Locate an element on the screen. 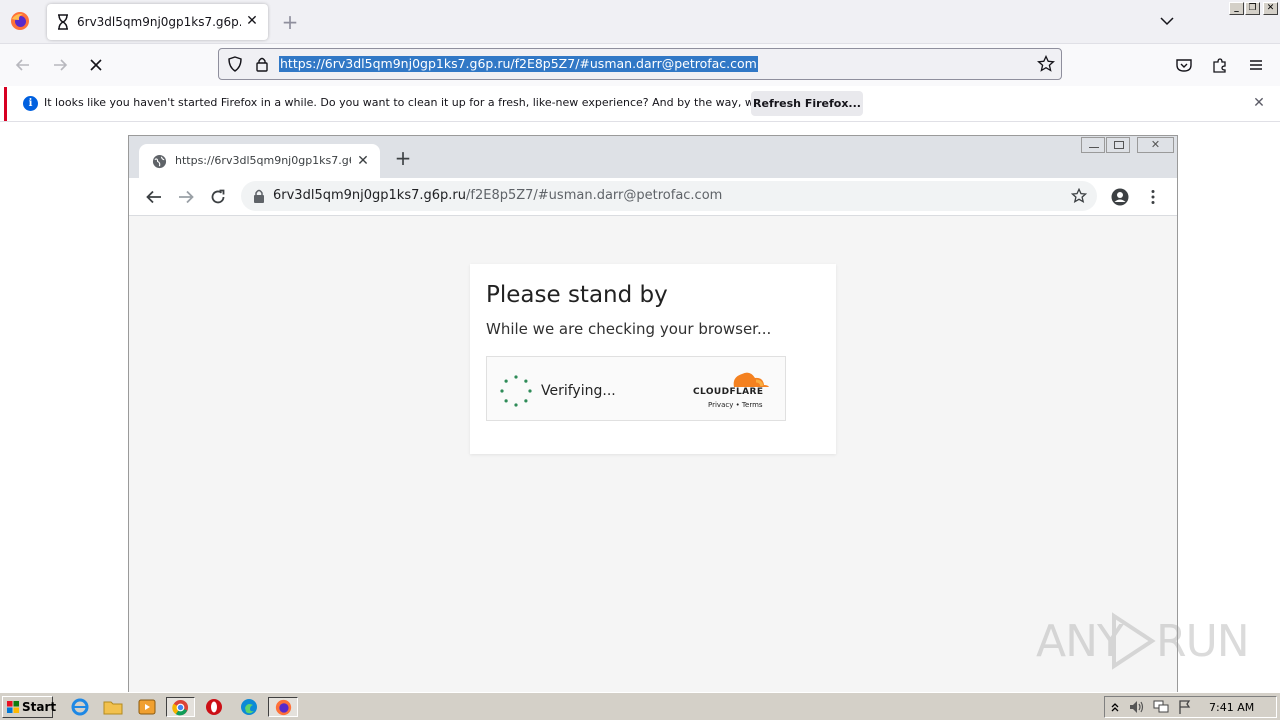 The height and width of the screenshot is (720, 1280). firefox-logo-icon is located at coordinates (20, 21).